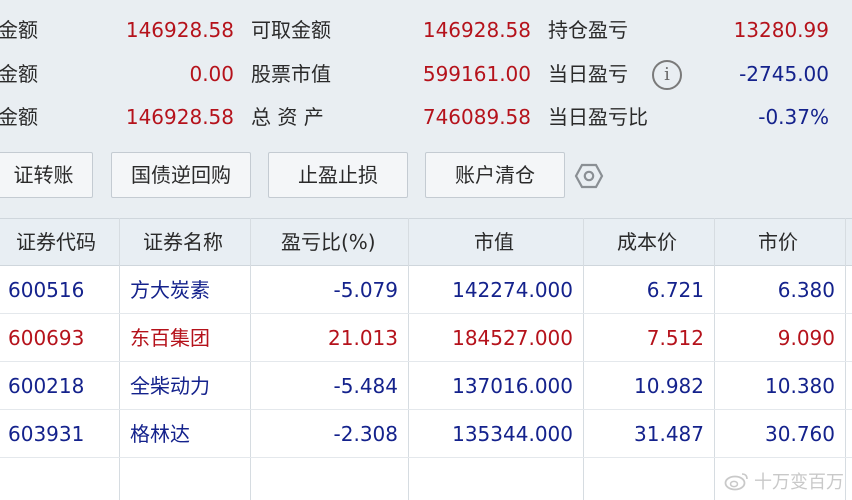 The width and height of the screenshot is (852, 500). I want to click on frozen-amount-label: 金额, so click(19, 74).